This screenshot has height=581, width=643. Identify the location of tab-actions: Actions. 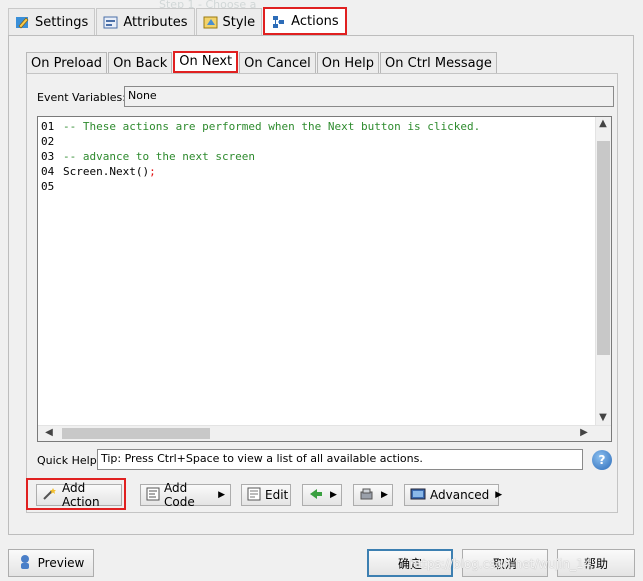
(305, 21).